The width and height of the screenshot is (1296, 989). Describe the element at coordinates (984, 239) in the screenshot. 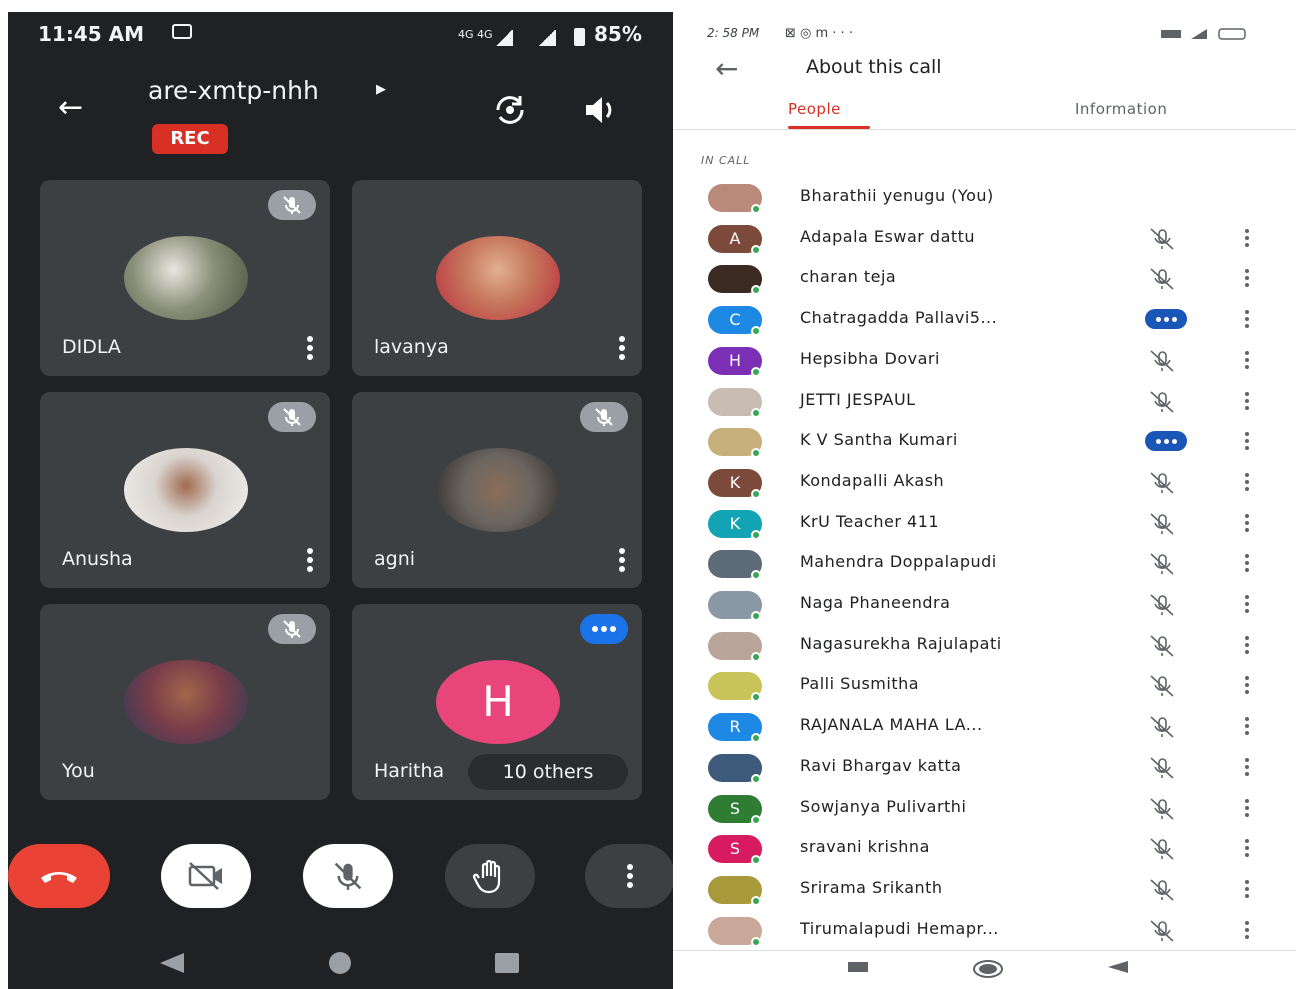

I see `participant-row: A Adapala Eswar dattu` at that location.